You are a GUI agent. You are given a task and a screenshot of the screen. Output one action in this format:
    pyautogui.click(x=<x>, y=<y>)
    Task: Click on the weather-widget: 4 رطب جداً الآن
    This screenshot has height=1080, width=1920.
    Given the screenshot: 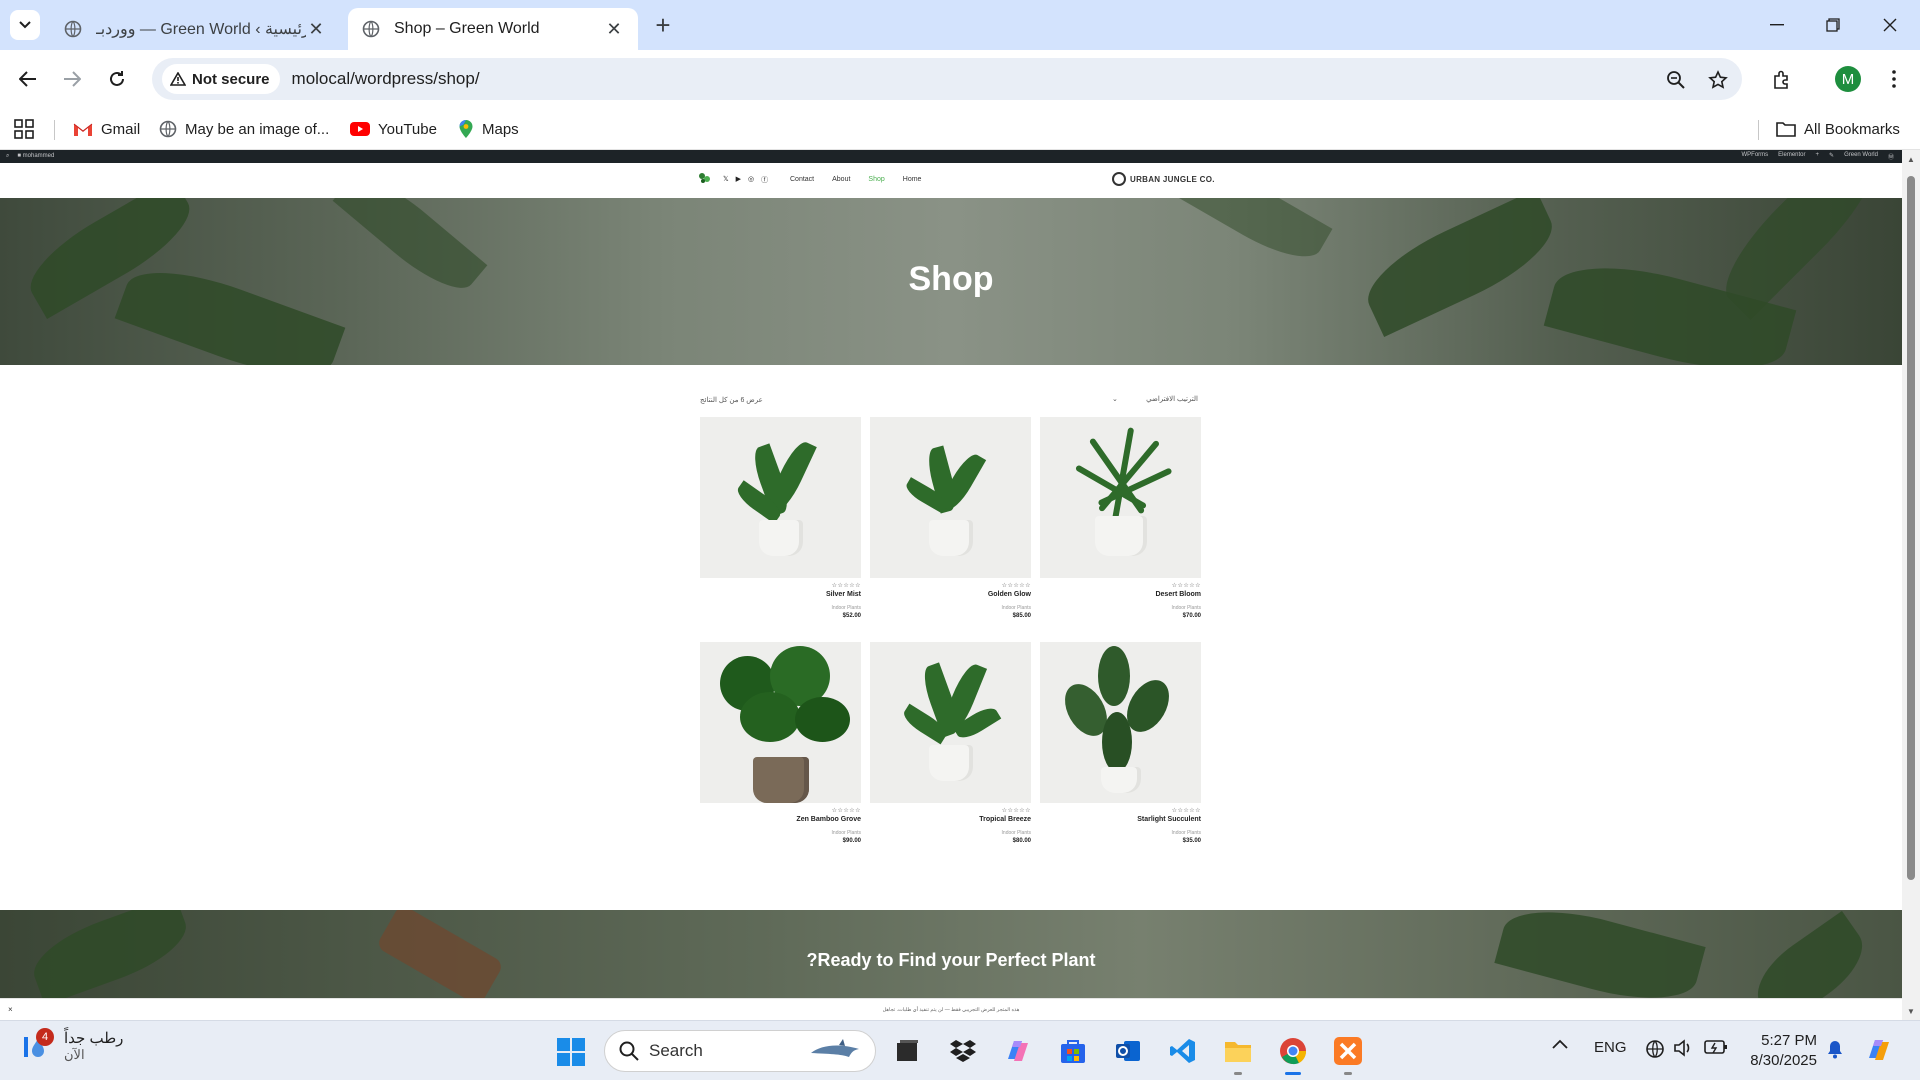 What is the action you would take?
    pyautogui.click(x=71, y=1045)
    